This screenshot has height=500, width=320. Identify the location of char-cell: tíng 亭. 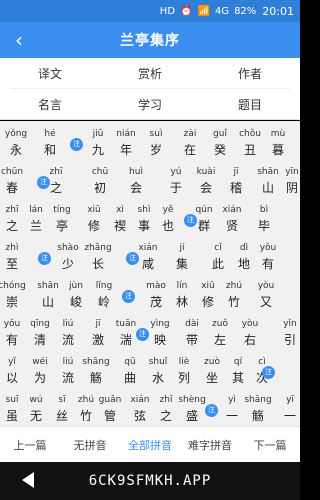
(62, 219).